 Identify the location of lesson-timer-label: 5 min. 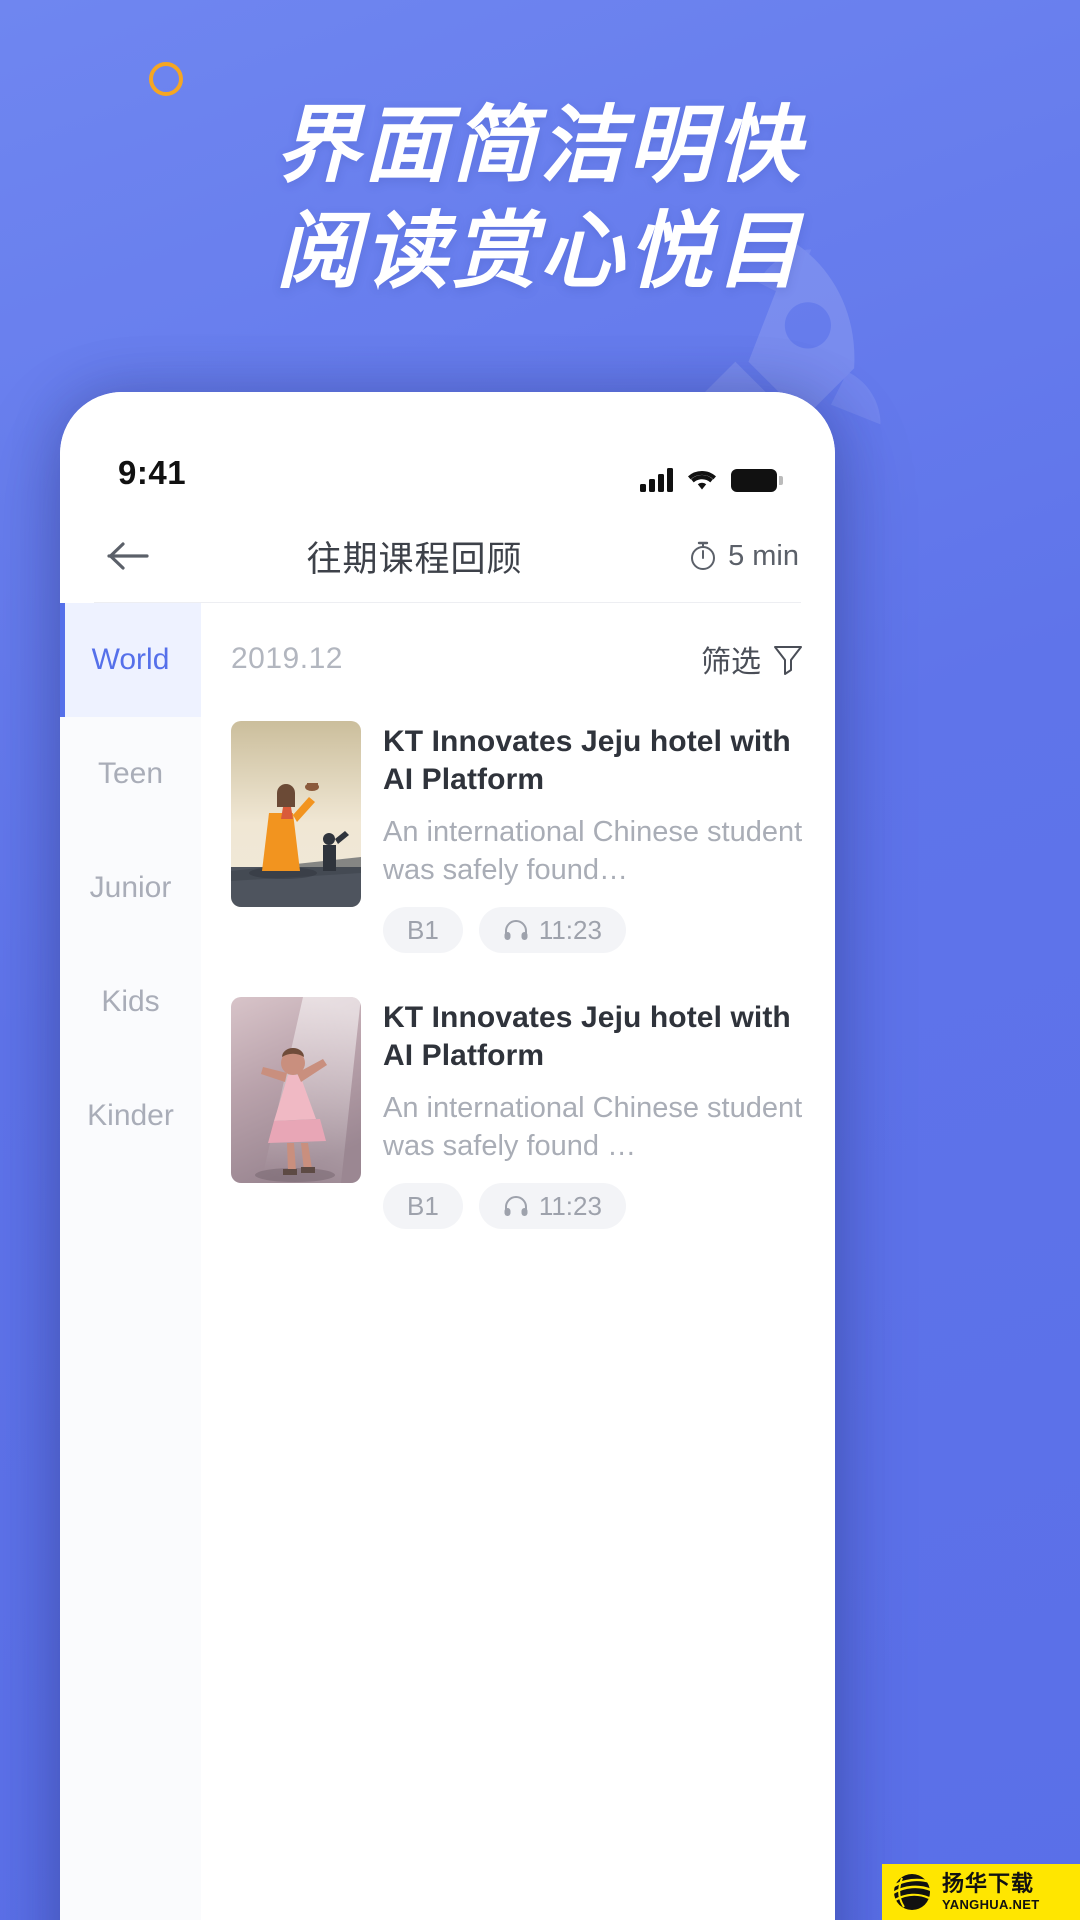
(763, 555).